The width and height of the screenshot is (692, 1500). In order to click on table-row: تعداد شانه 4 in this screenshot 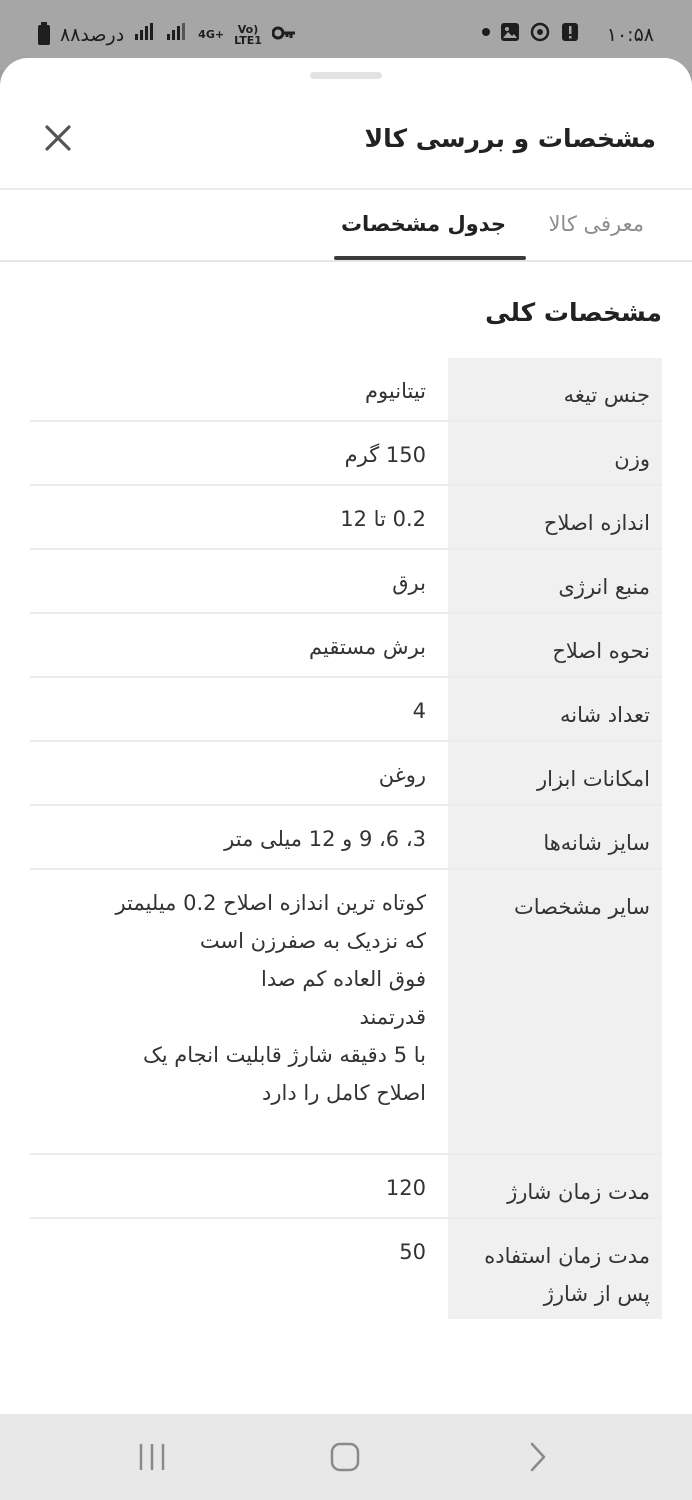, I will do `click(346, 710)`.